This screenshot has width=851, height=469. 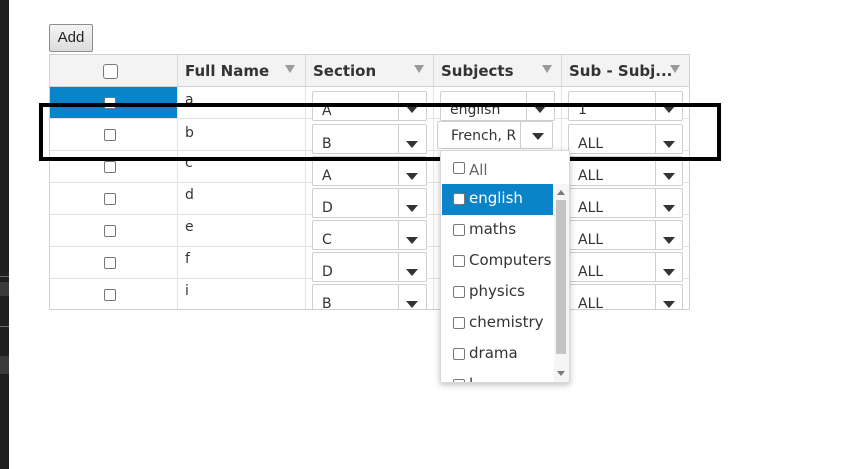 What do you see at coordinates (110, 71) in the screenshot?
I see `select-all-checkbox` at bounding box center [110, 71].